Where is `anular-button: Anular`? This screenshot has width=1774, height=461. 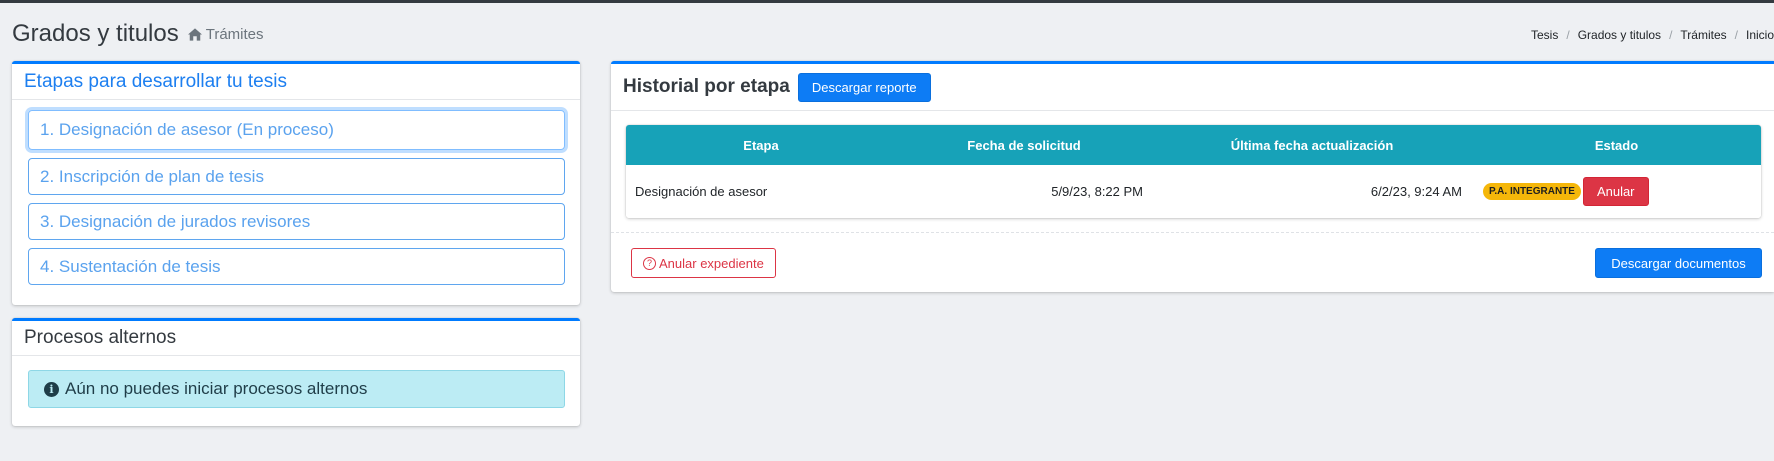 anular-button: Anular is located at coordinates (1615, 191).